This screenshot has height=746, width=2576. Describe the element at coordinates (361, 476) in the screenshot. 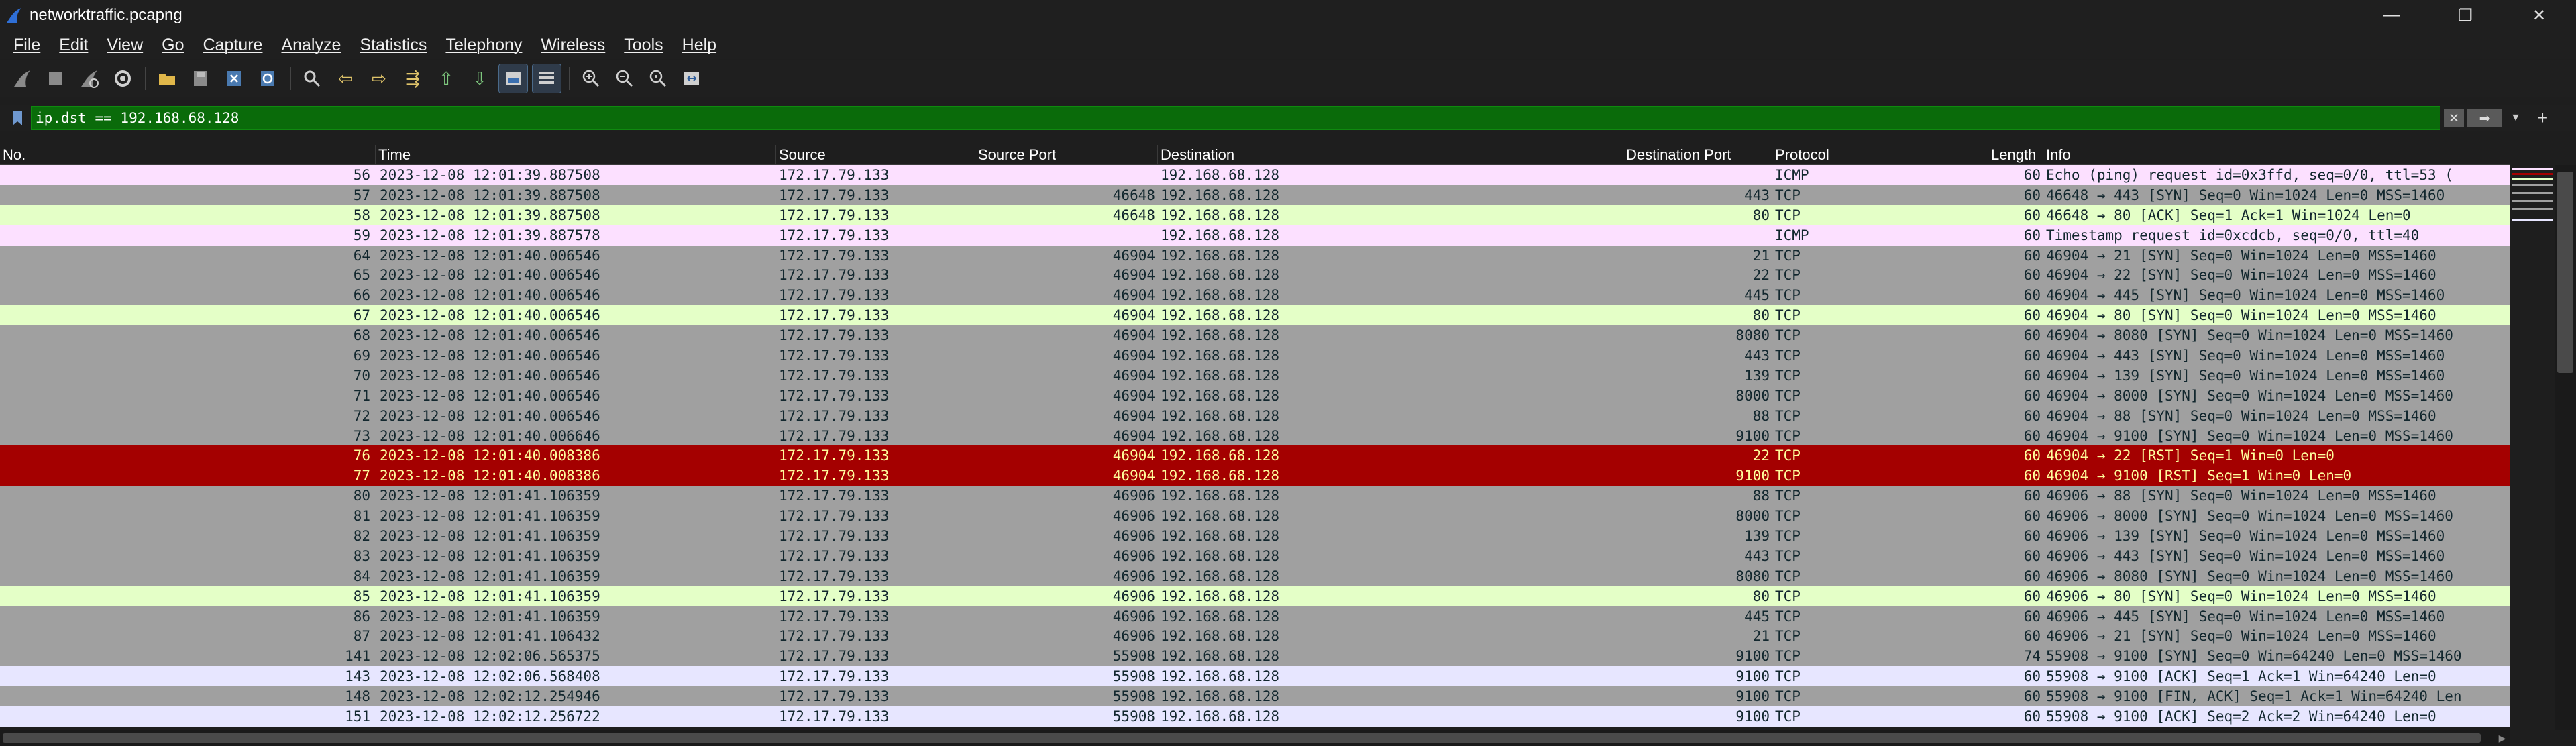

I see `cell-no: 77` at that location.